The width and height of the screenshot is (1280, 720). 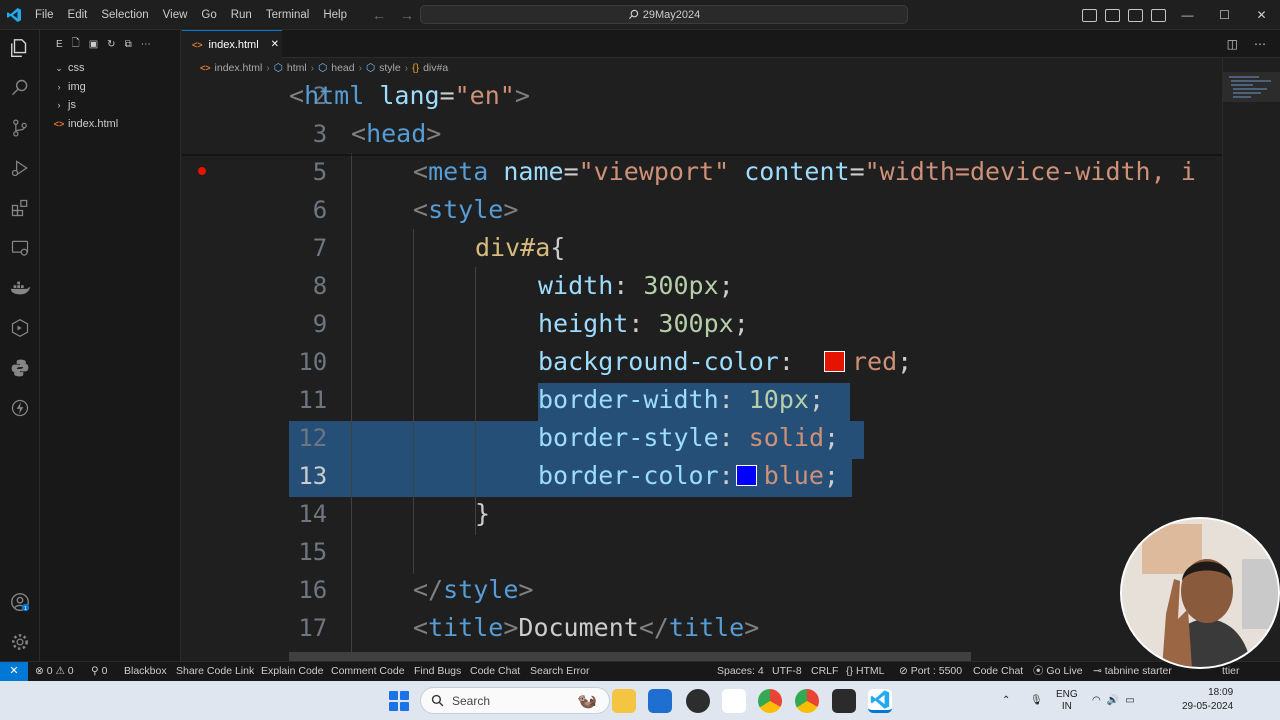 What do you see at coordinates (466, 209) in the screenshot?
I see `code-token: style` at bounding box center [466, 209].